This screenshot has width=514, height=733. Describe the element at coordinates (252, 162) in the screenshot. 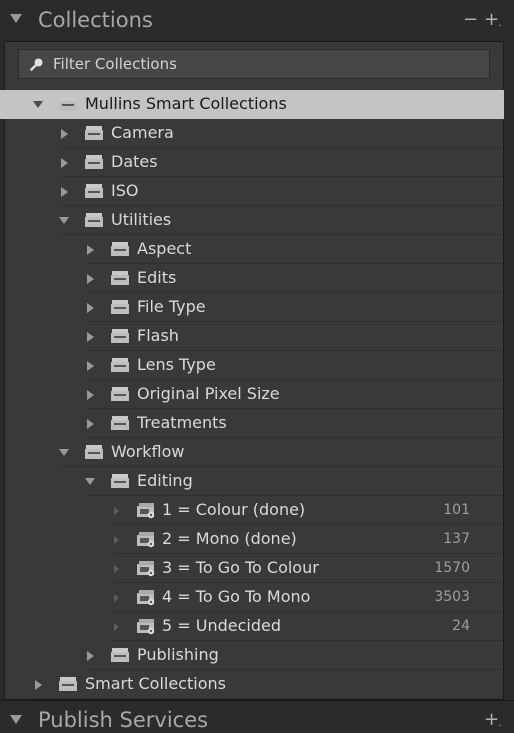

I see `collection-set-row: Dates` at that location.